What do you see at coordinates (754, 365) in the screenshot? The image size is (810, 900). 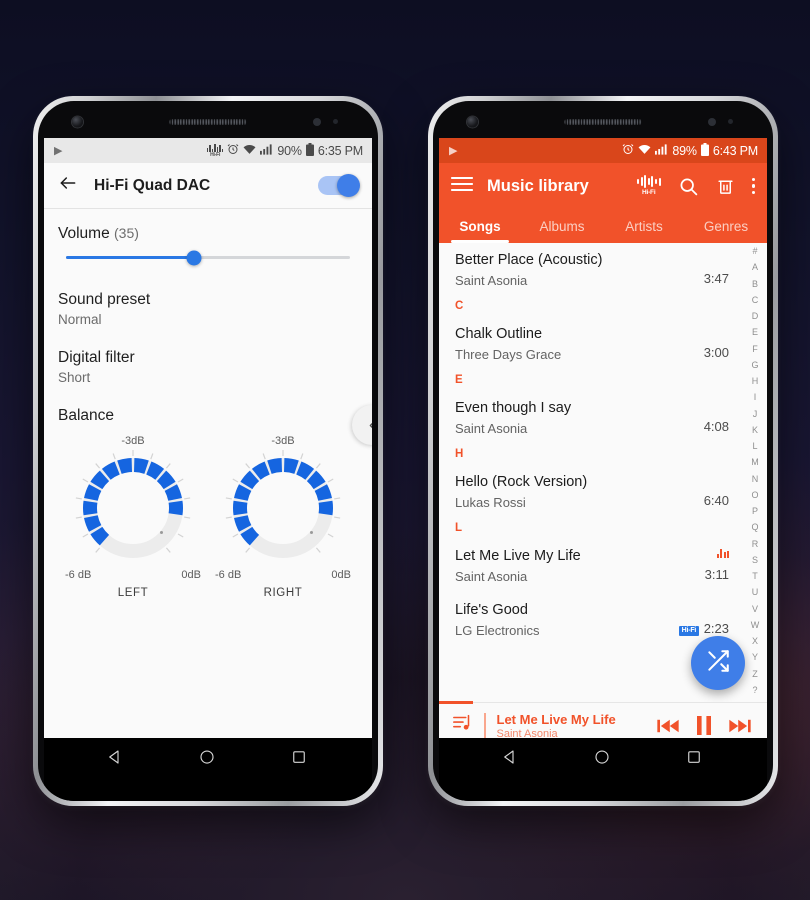 I see `az-index-letter: G` at bounding box center [754, 365].